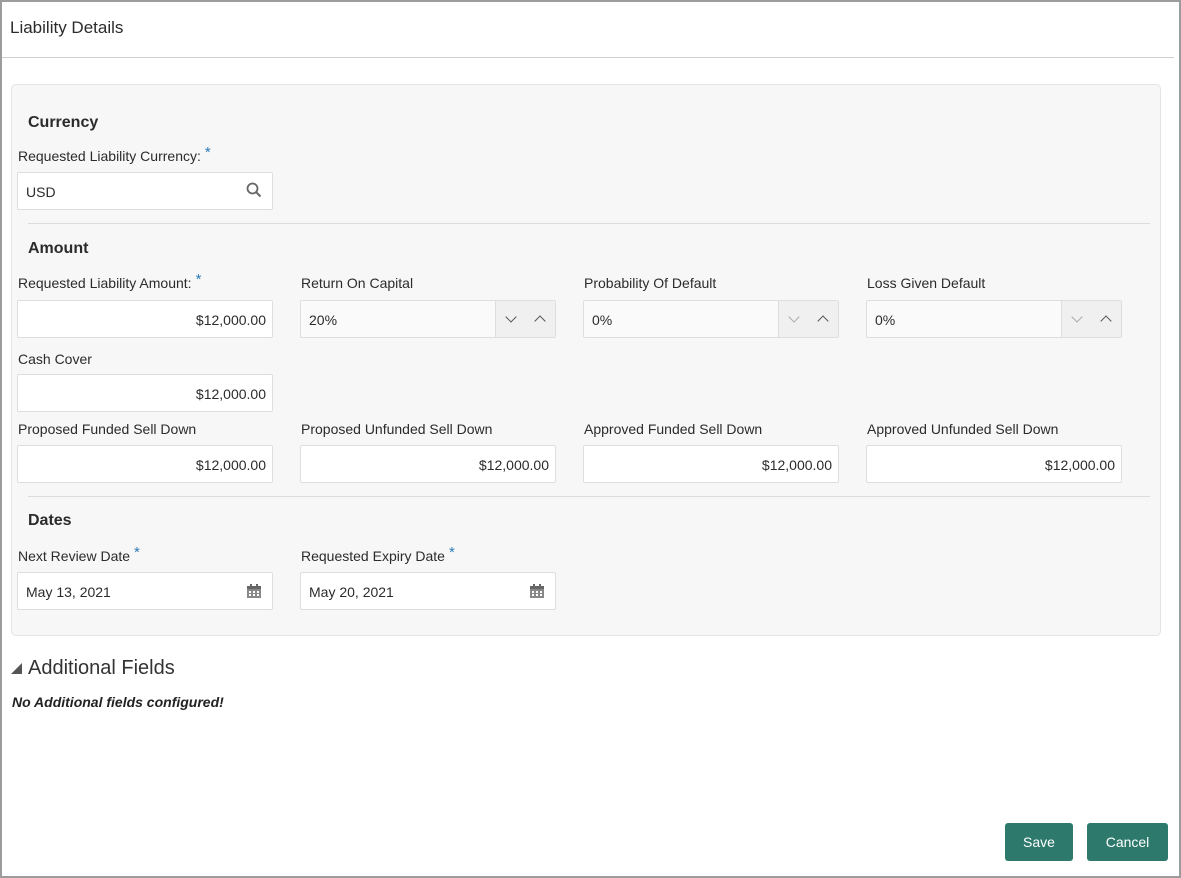 This screenshot has width=1181, height=878. I want to click on requested-amount-input: $12,000.00, so click(145, 319).